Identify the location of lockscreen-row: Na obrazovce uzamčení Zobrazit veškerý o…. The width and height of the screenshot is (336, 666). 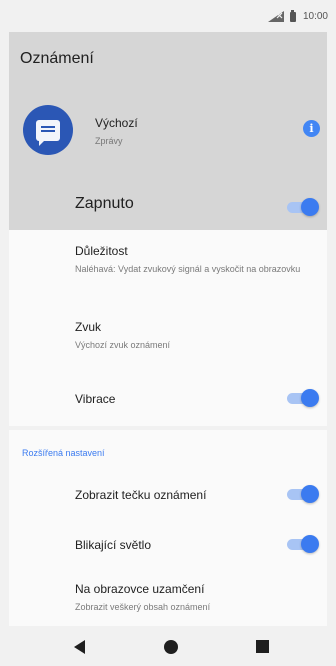
(197, 597).